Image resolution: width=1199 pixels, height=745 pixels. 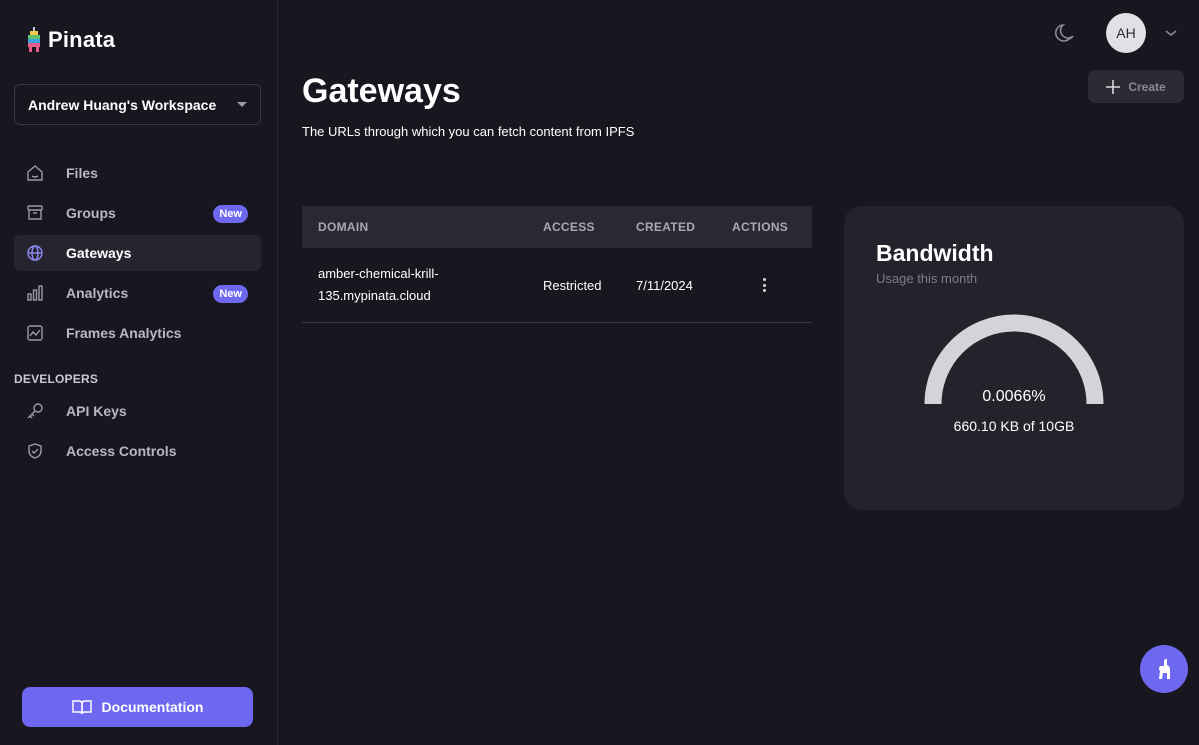 I want to click on create-label: Create, so click(x=1147, y=86).